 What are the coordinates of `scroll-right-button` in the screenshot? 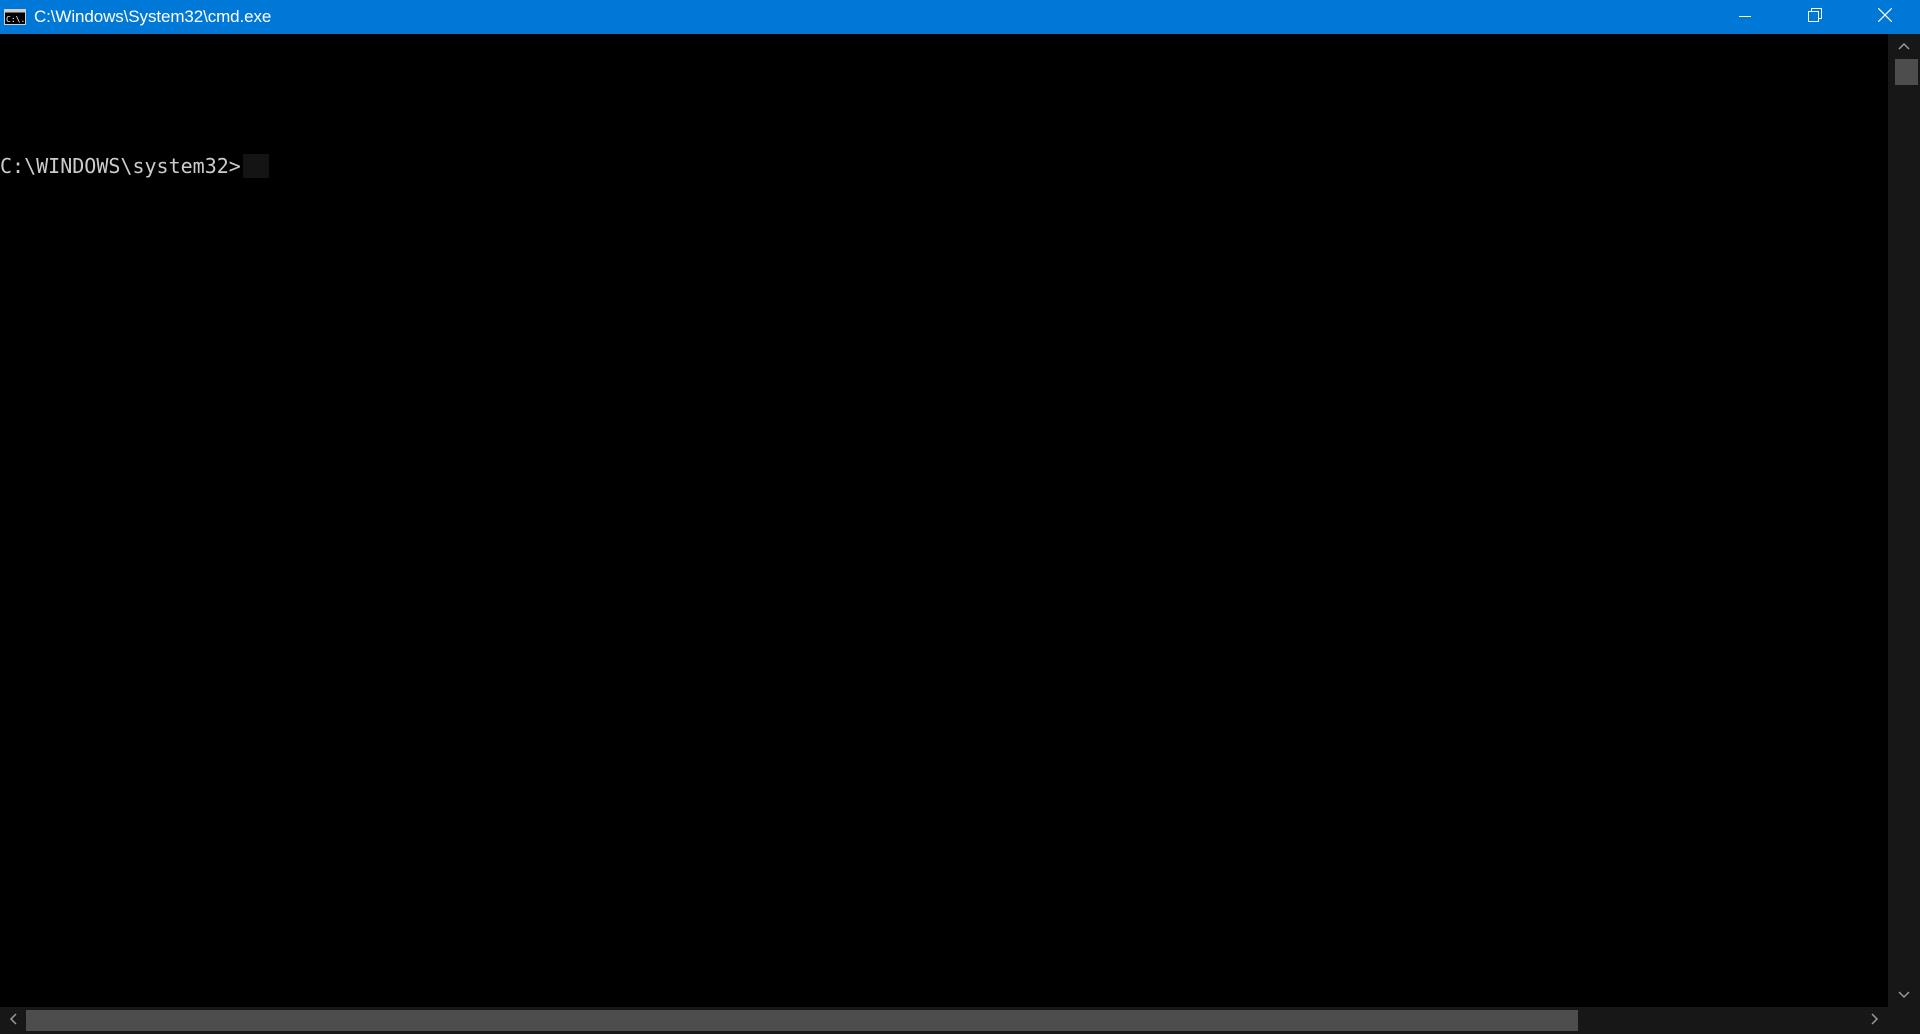 It's located at (1875, 1020).